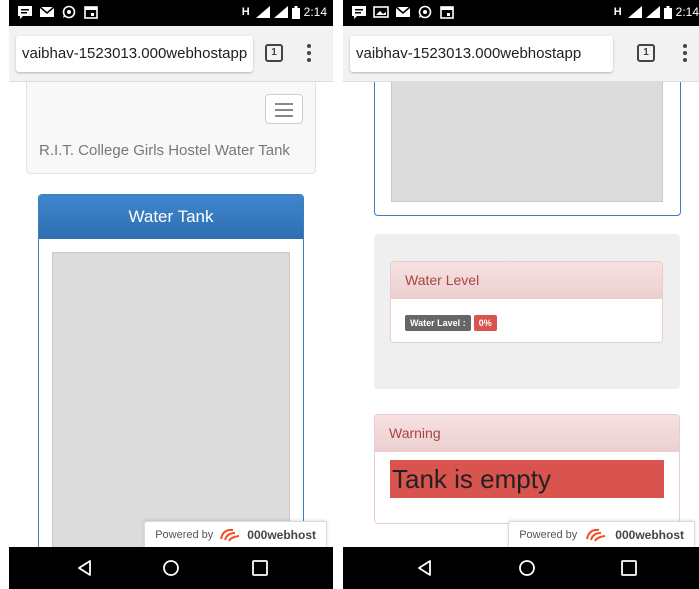 This screenshot has height=589, width=699. I want to click on water-tank-card, so click(527, 149).